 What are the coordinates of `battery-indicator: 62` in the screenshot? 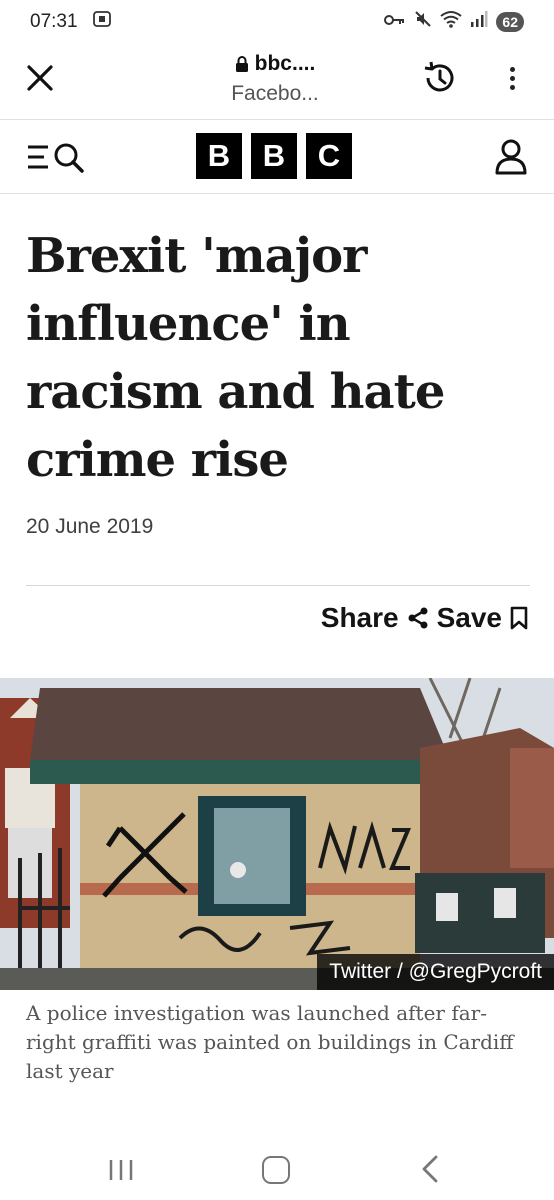 It's located at (510, 22).